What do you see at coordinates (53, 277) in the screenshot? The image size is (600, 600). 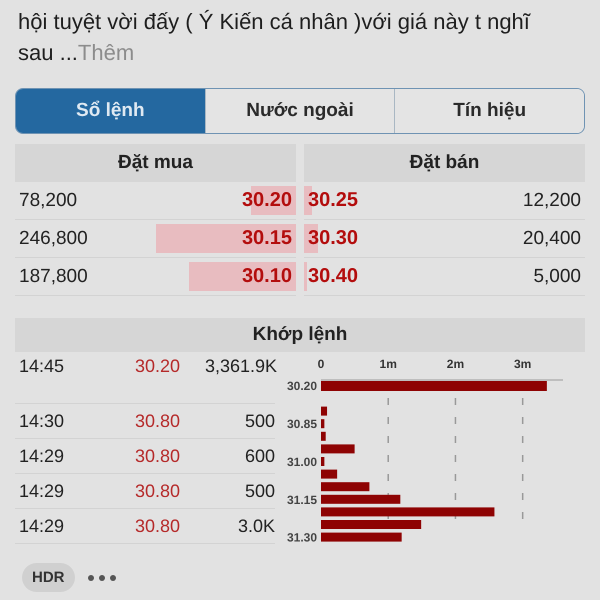 I see `bid-volume: 187,800` at bounding box center [53, 277].